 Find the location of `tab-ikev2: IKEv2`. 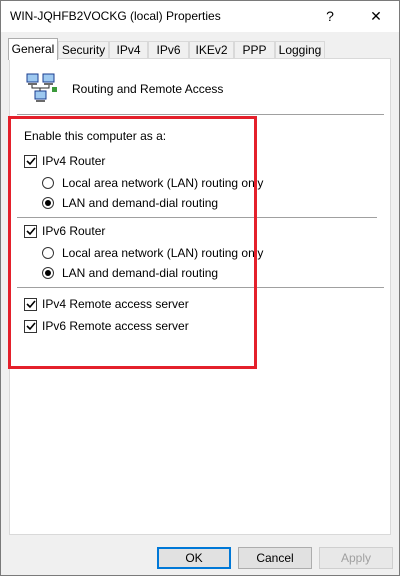

tab-ikev2: IKEv2 is located at coordinates (211, 50).